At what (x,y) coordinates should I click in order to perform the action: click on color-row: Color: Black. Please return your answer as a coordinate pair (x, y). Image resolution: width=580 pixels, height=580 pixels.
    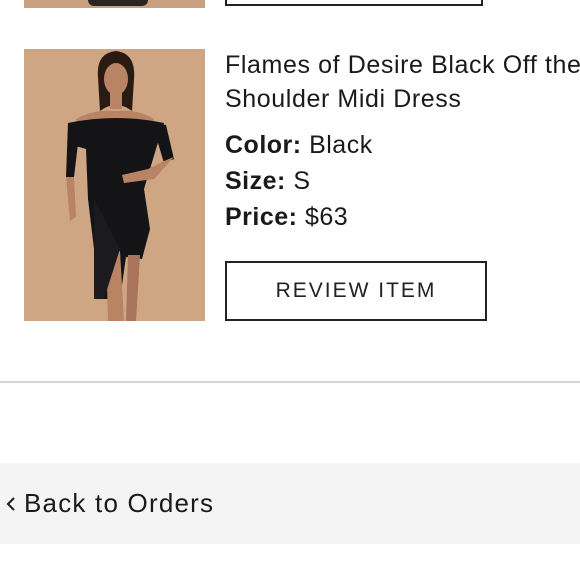
    Looking at the image, I should click on (299, 145).